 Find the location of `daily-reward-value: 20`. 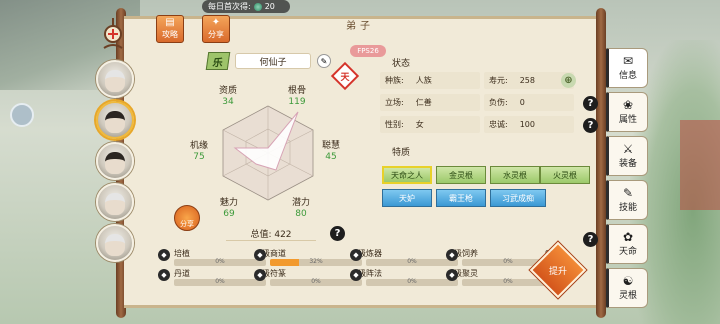

daily-reward-value: 20 is located at coordinates (269, 6).